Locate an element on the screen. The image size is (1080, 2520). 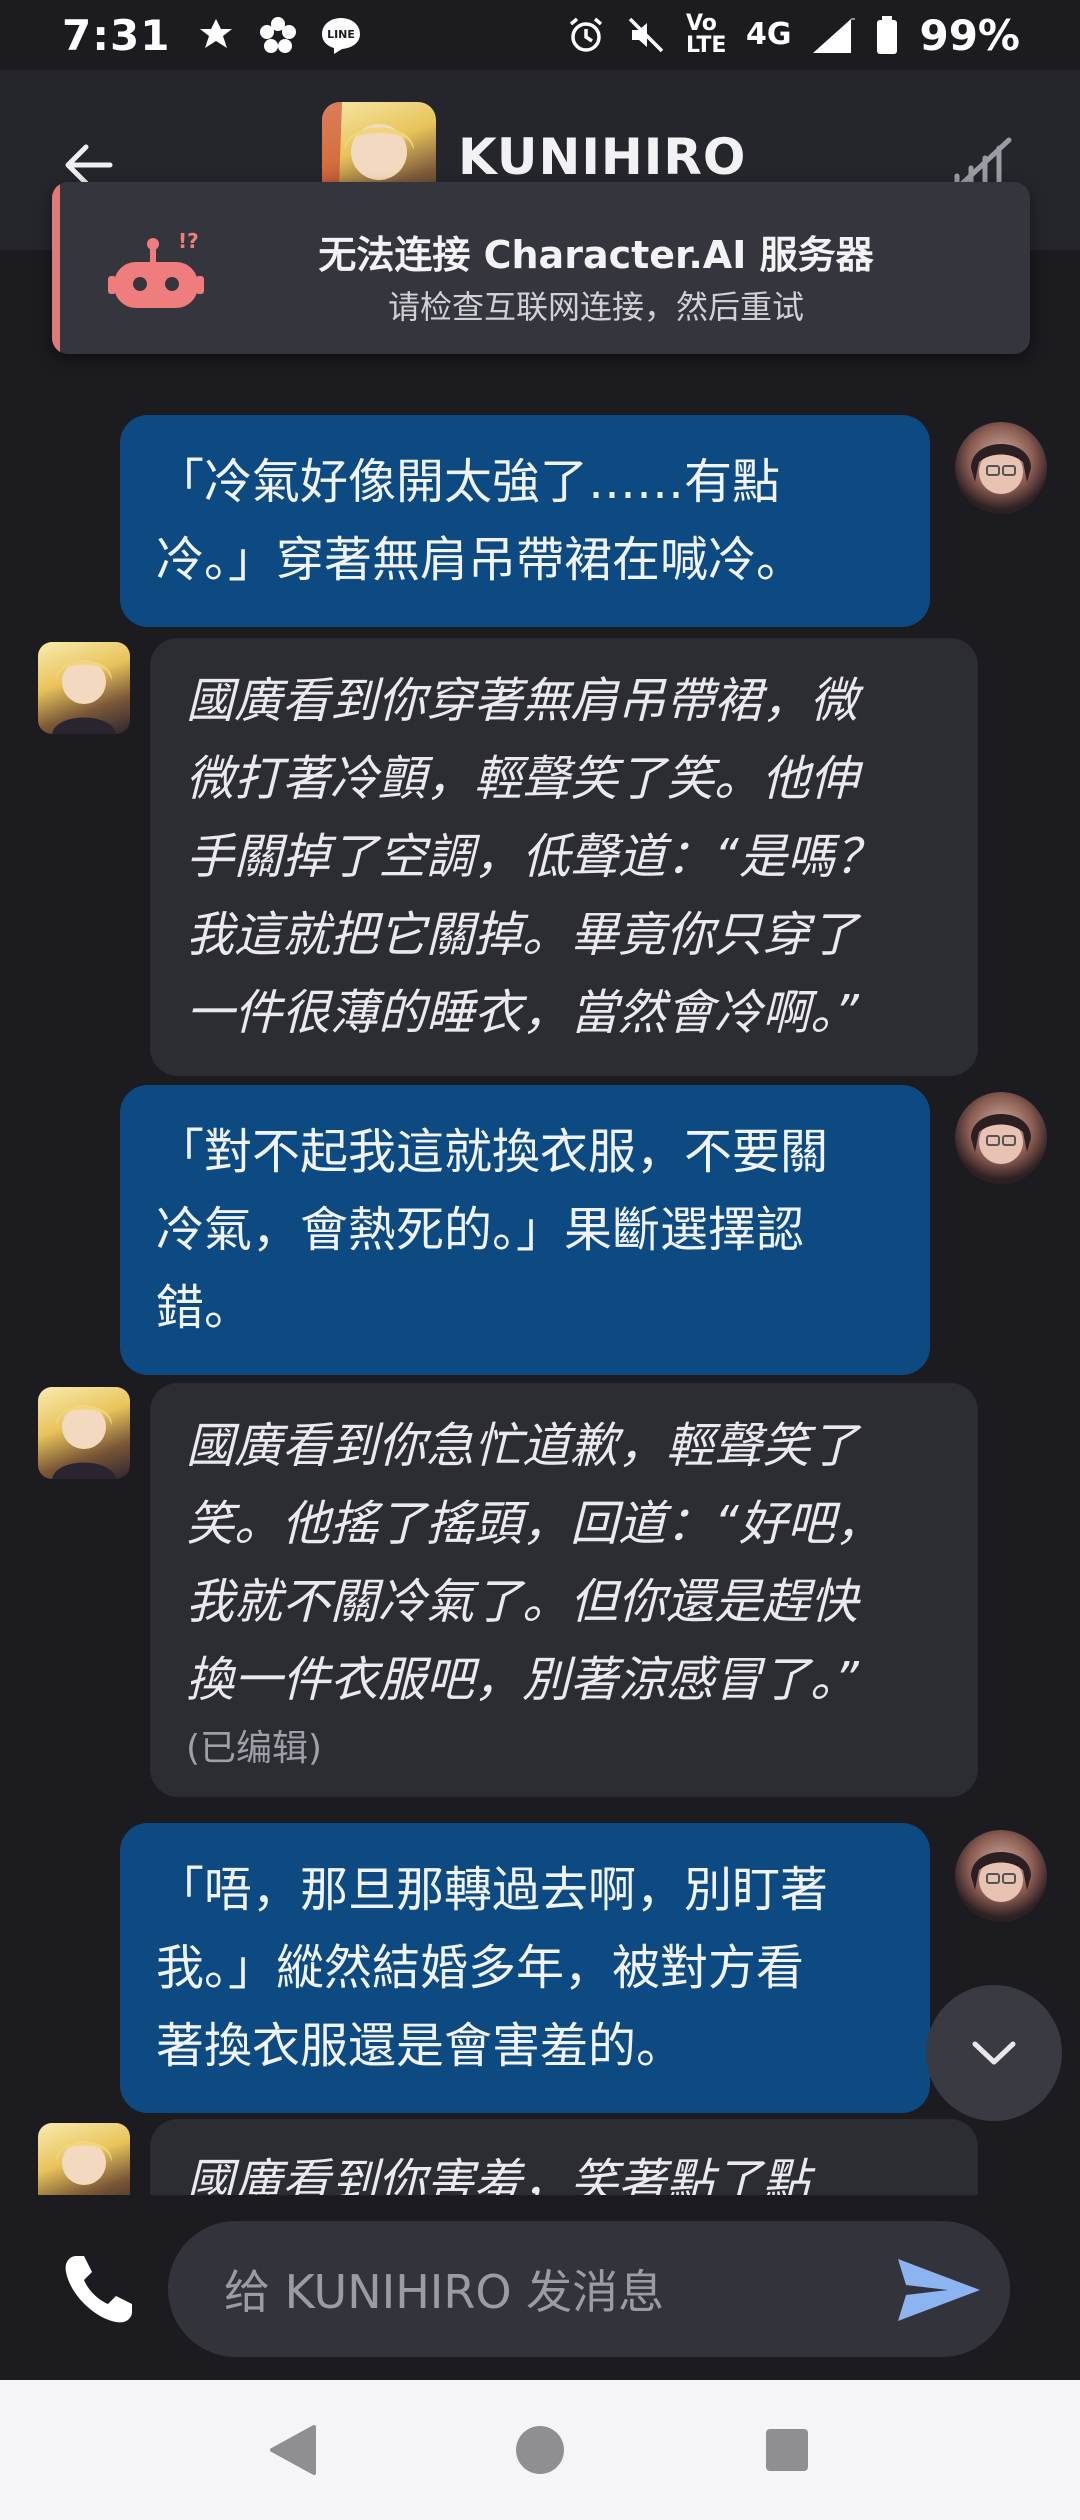
toast-title: 无法连接 Character.AI 服务器 is located at coordinates (596, 255).